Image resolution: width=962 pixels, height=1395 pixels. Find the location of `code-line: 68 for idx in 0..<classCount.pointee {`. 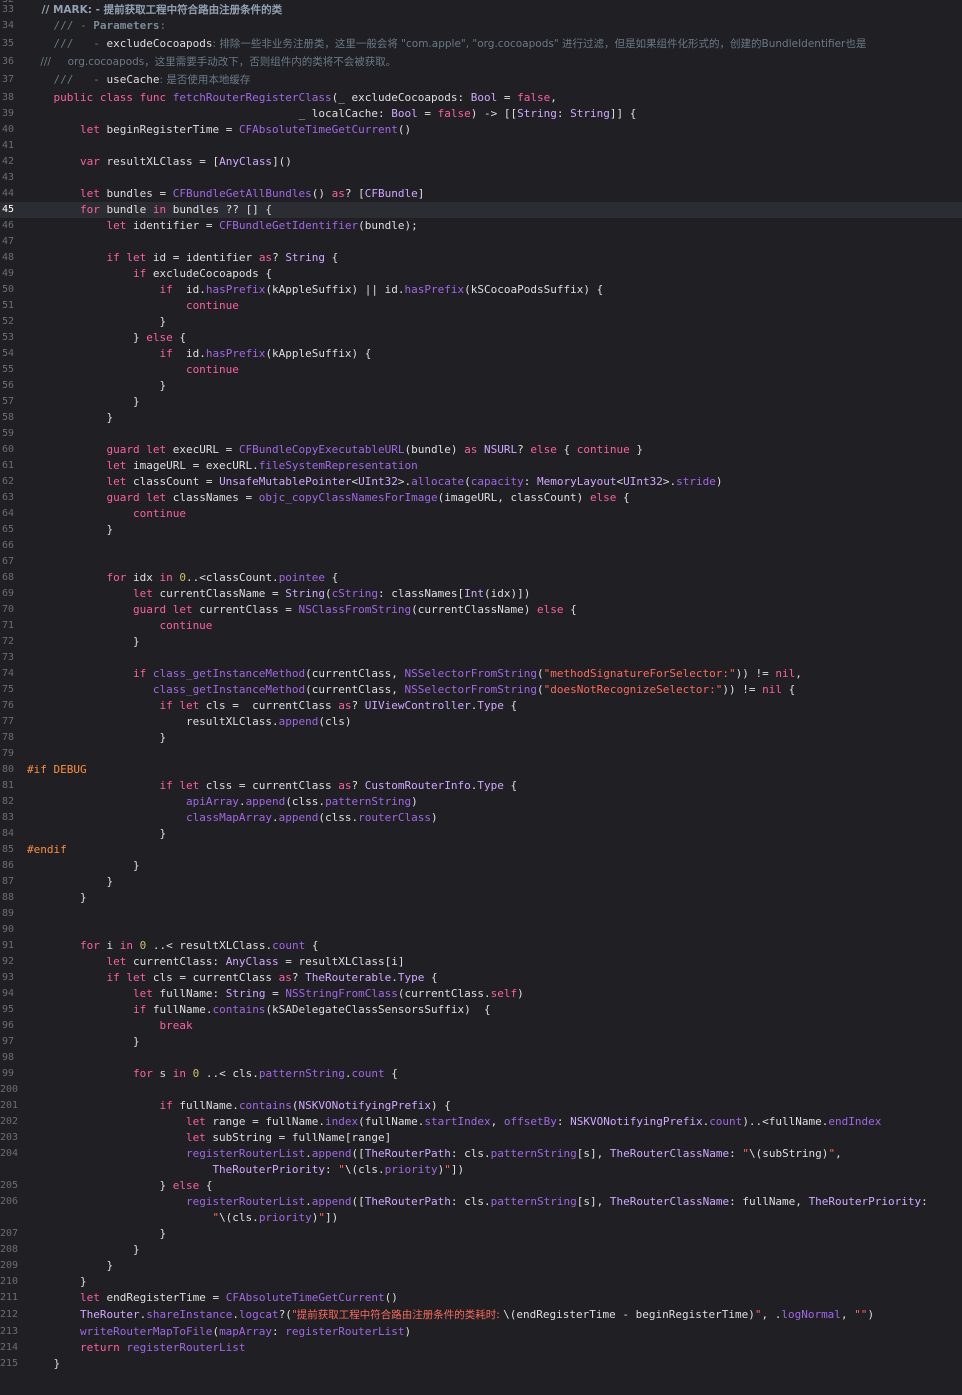

code-line: 68 for idx in 0..<classCount.pointee { is located at coordinates (481, 578).